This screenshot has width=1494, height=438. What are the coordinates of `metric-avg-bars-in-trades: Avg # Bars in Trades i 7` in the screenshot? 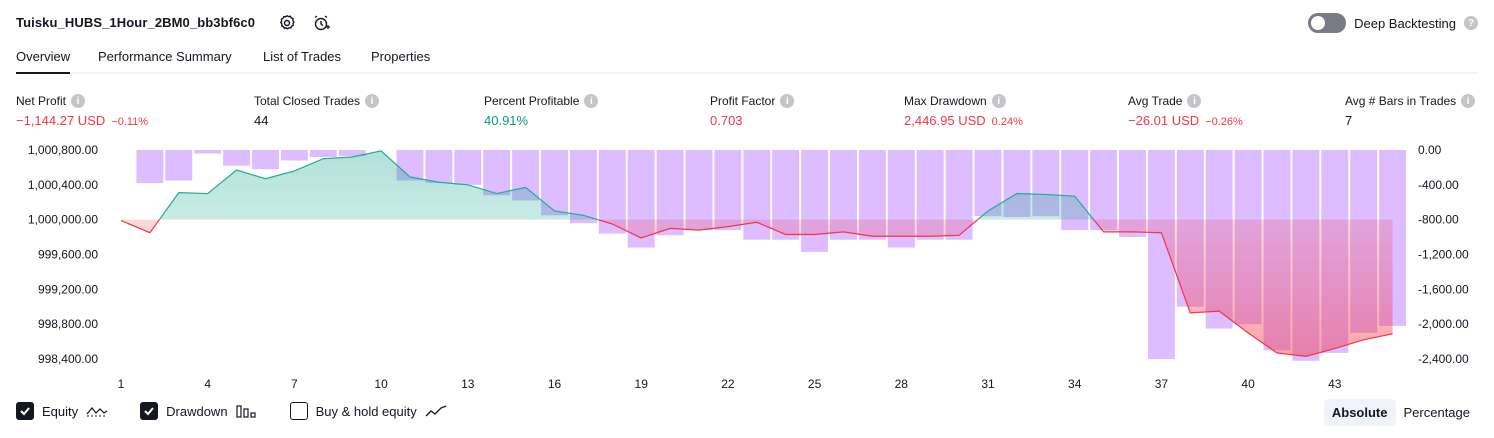 It's located at (1410, 111).